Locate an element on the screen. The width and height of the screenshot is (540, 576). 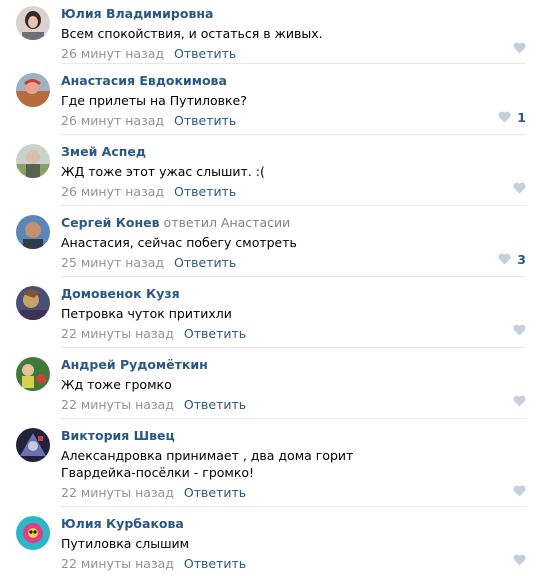
author-link: Анастасия Евдокимова is located at coordinates (144, 80).